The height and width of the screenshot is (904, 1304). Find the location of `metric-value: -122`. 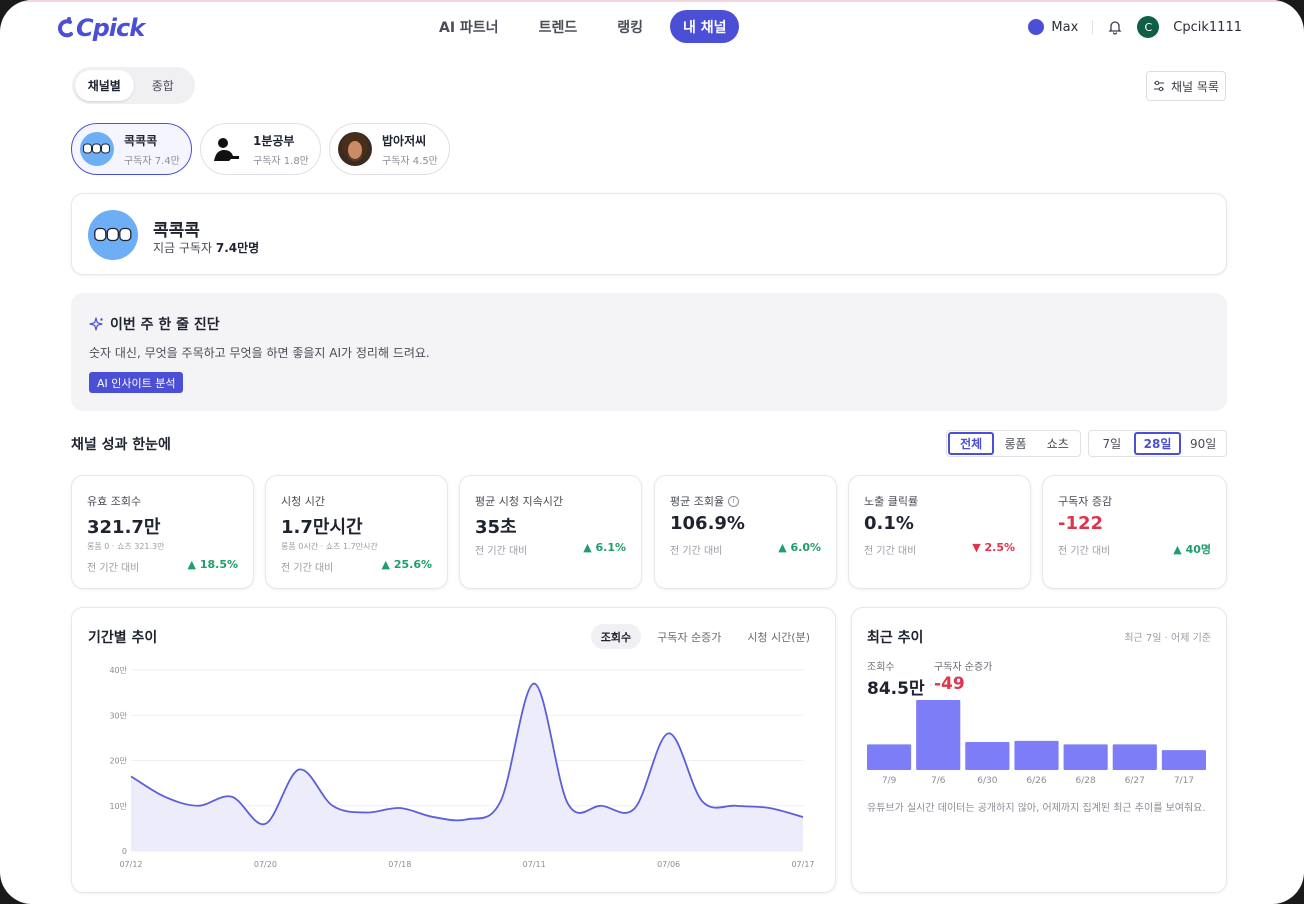

metric-value: -122 is located at coordinates (1081, 523).